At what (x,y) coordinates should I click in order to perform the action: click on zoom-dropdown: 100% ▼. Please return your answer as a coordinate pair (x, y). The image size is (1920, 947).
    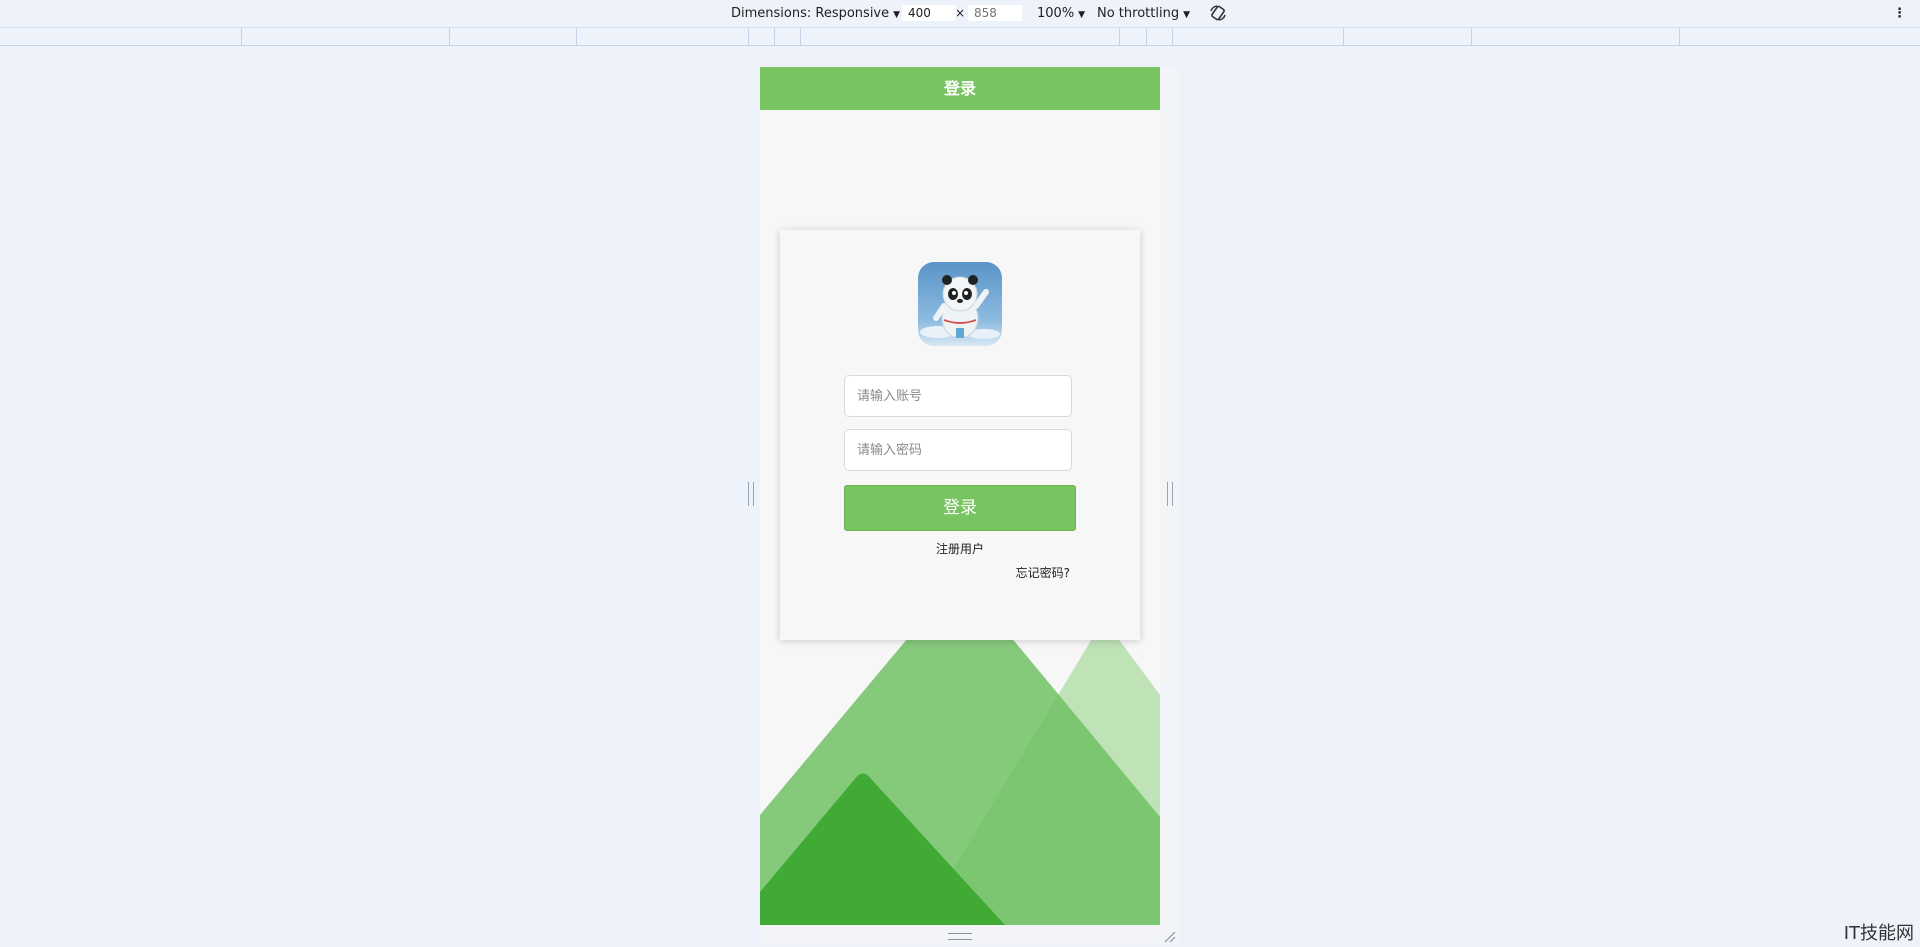
    Looking at the image, I should click on (1061, 13).